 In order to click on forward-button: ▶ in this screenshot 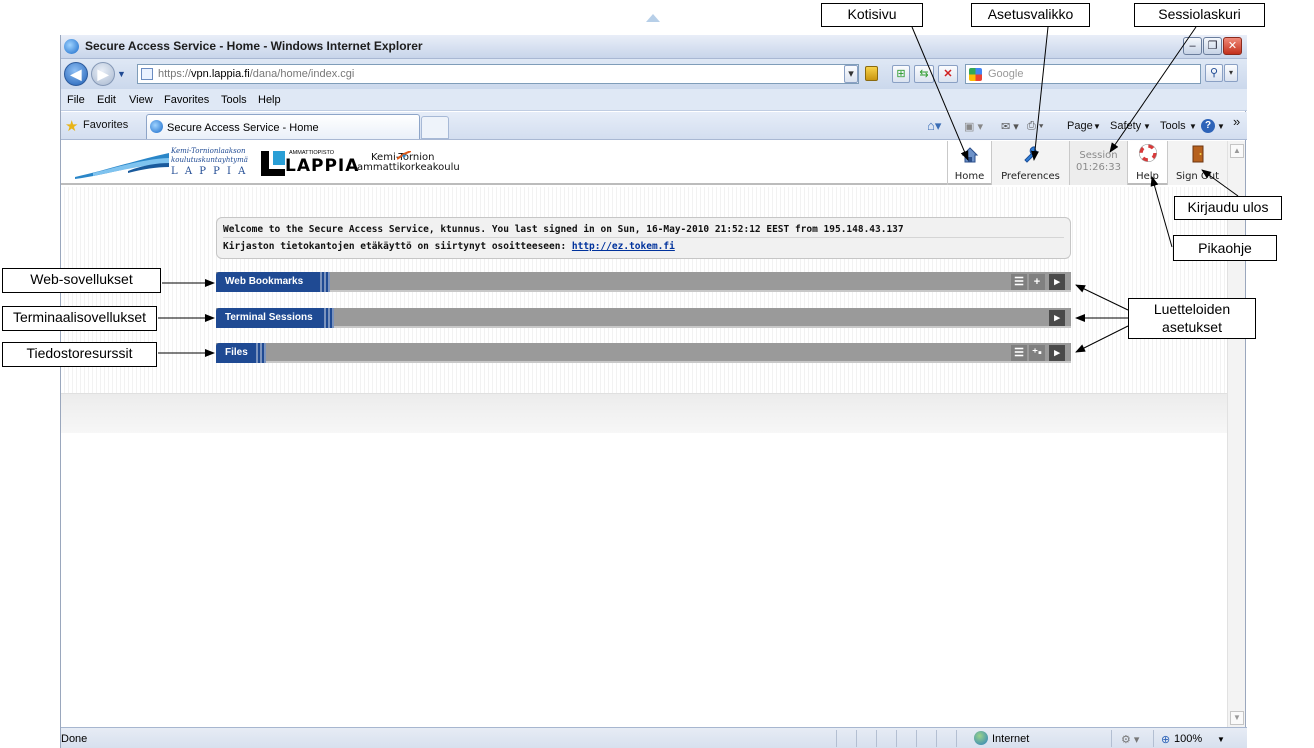, I will do `click(103, 74)`.